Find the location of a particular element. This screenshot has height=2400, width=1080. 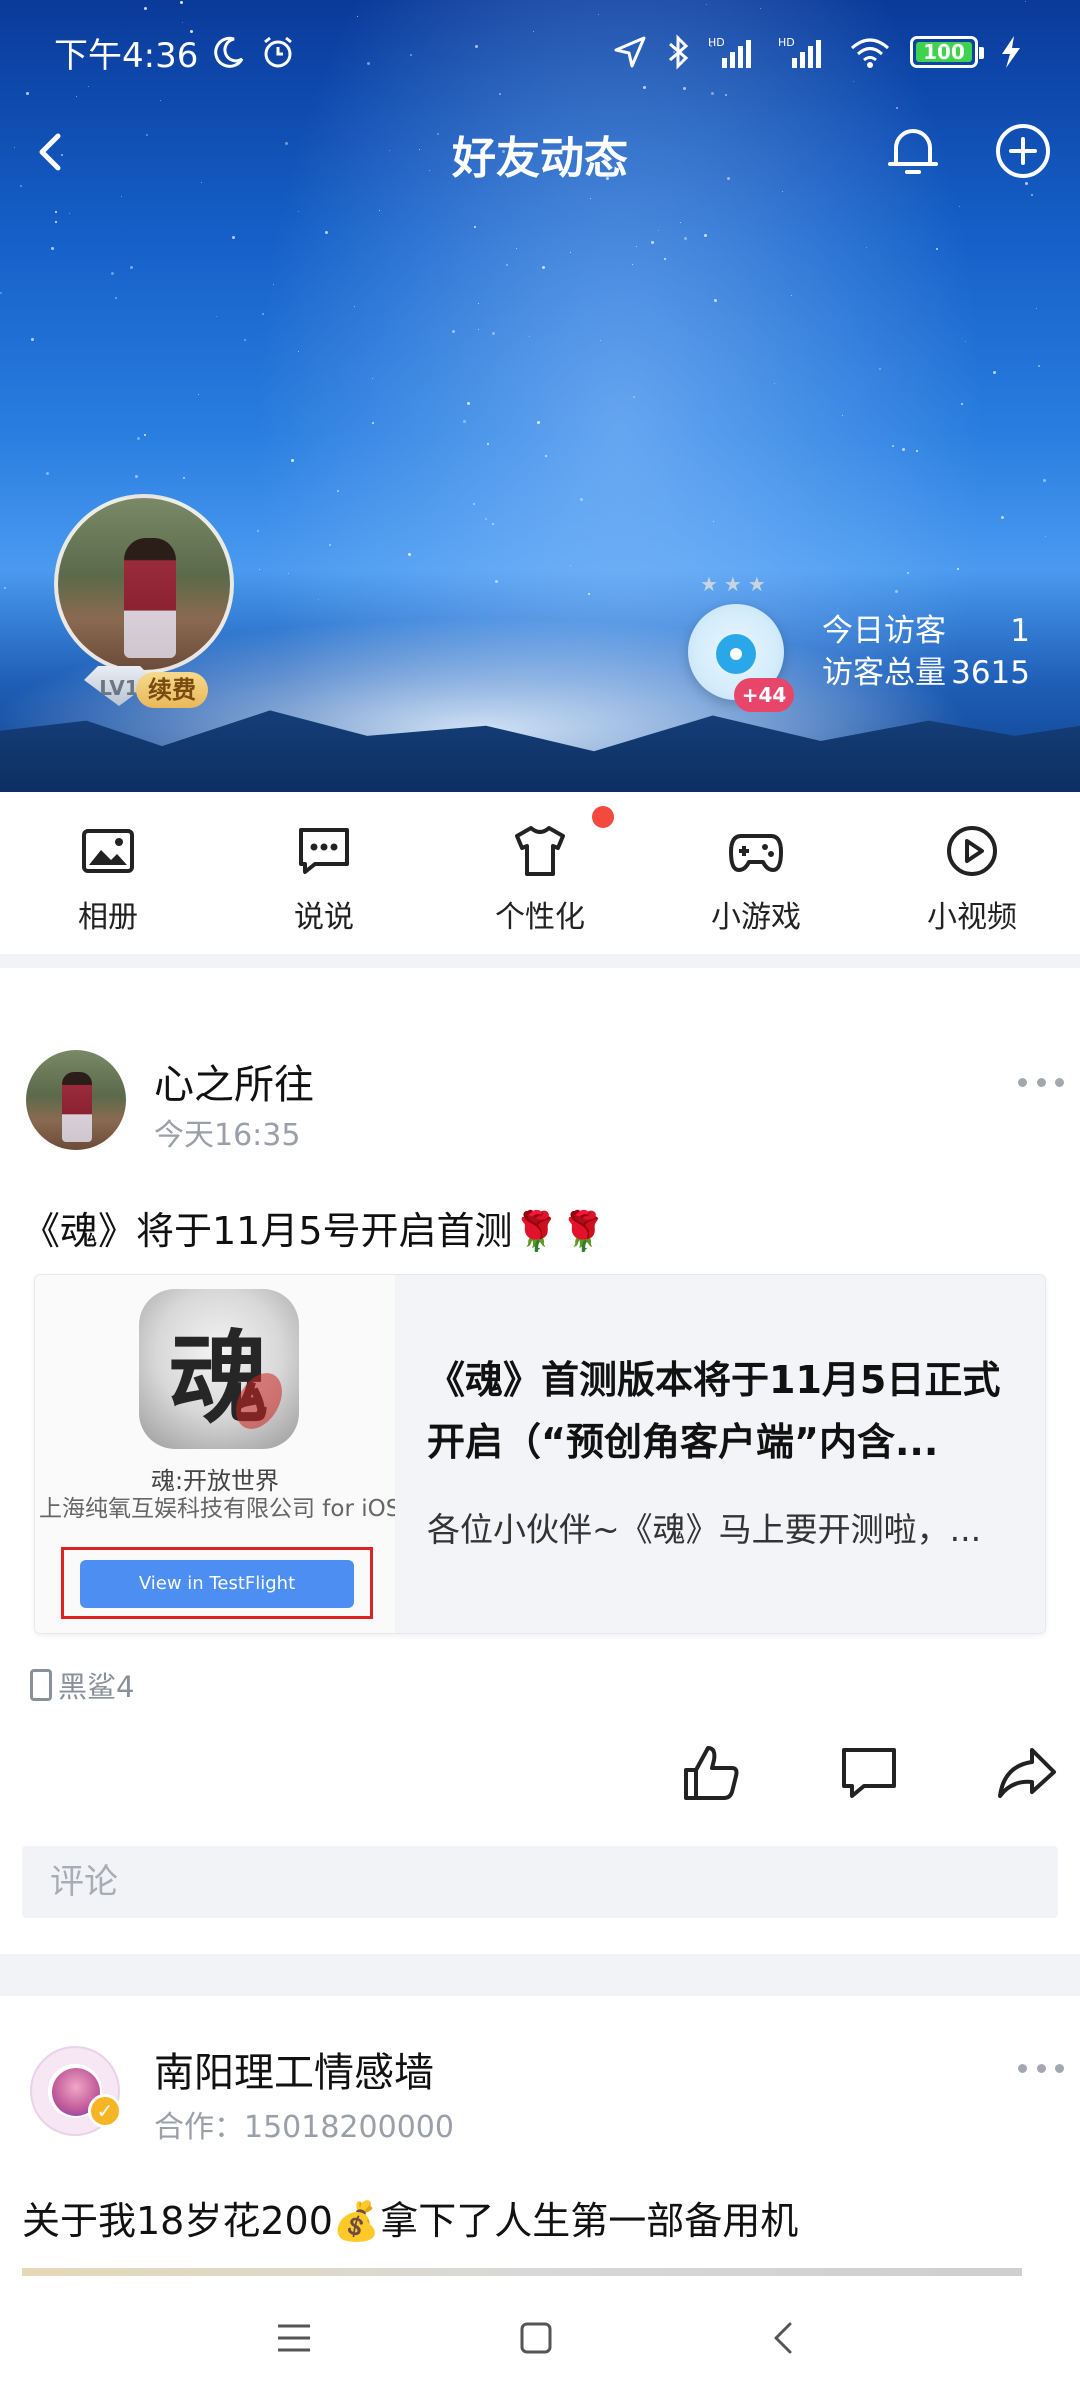

back-icon is located at coordinates (784, 2338).